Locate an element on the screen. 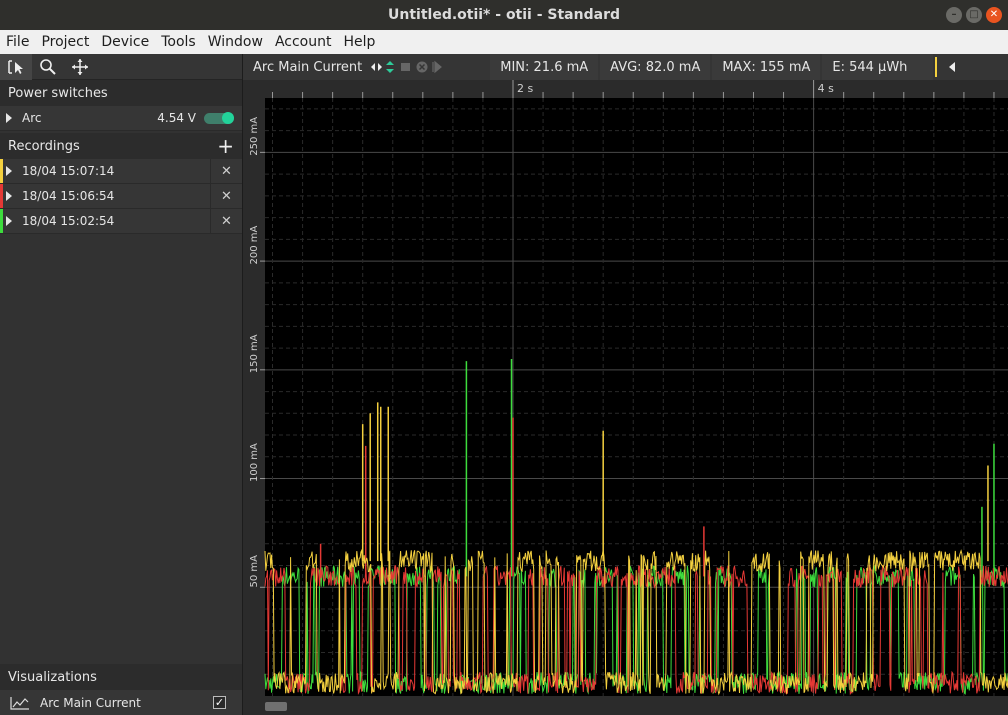 The width and height of the screenshot is (1008, 715). menu-account: Account is located at coordinates (303, 42).